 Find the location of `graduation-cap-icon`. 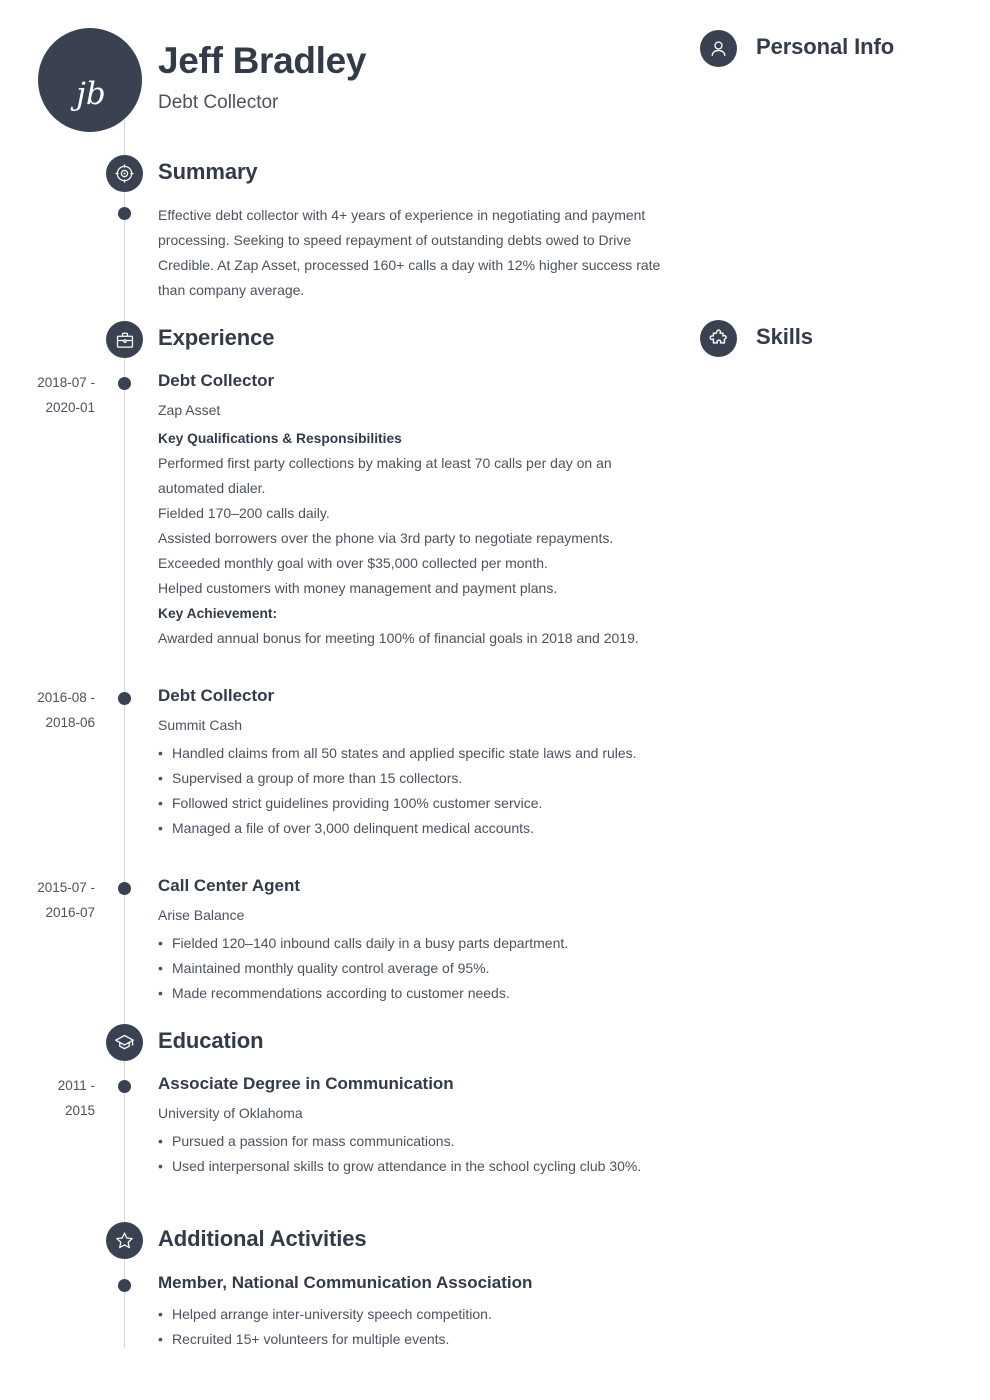

graduation-cap-icon is located at coordinates (124, 1042).